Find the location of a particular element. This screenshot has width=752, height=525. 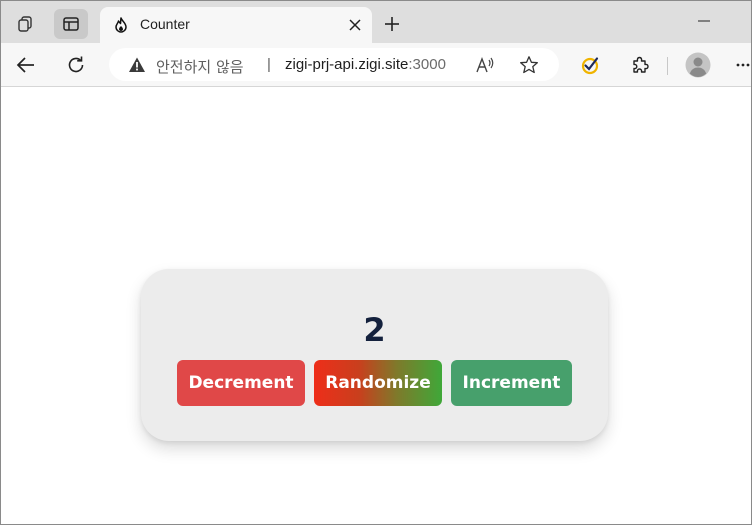

checkmark-extension-icon is located at coordinates (590, 66).